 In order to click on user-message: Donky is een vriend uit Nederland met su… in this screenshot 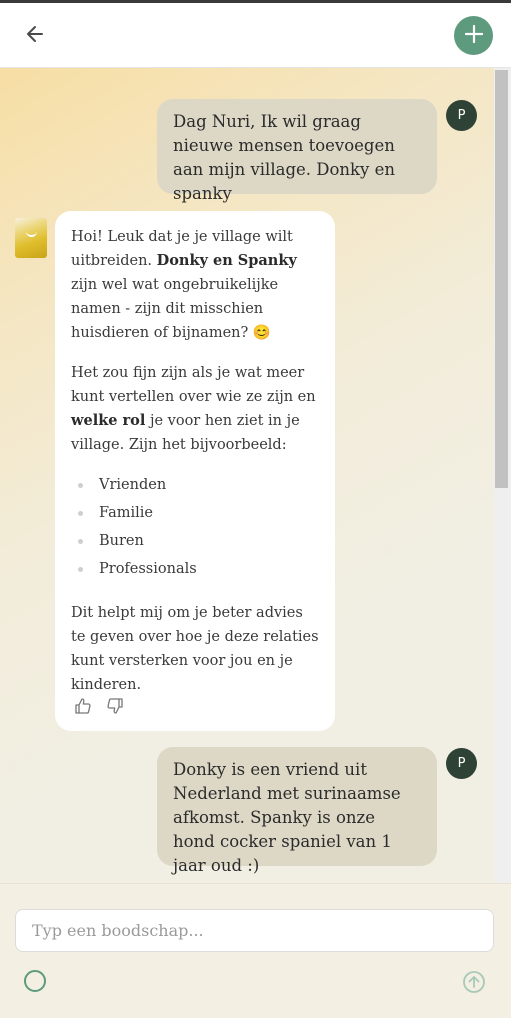, I will do `click(297, 811)`.